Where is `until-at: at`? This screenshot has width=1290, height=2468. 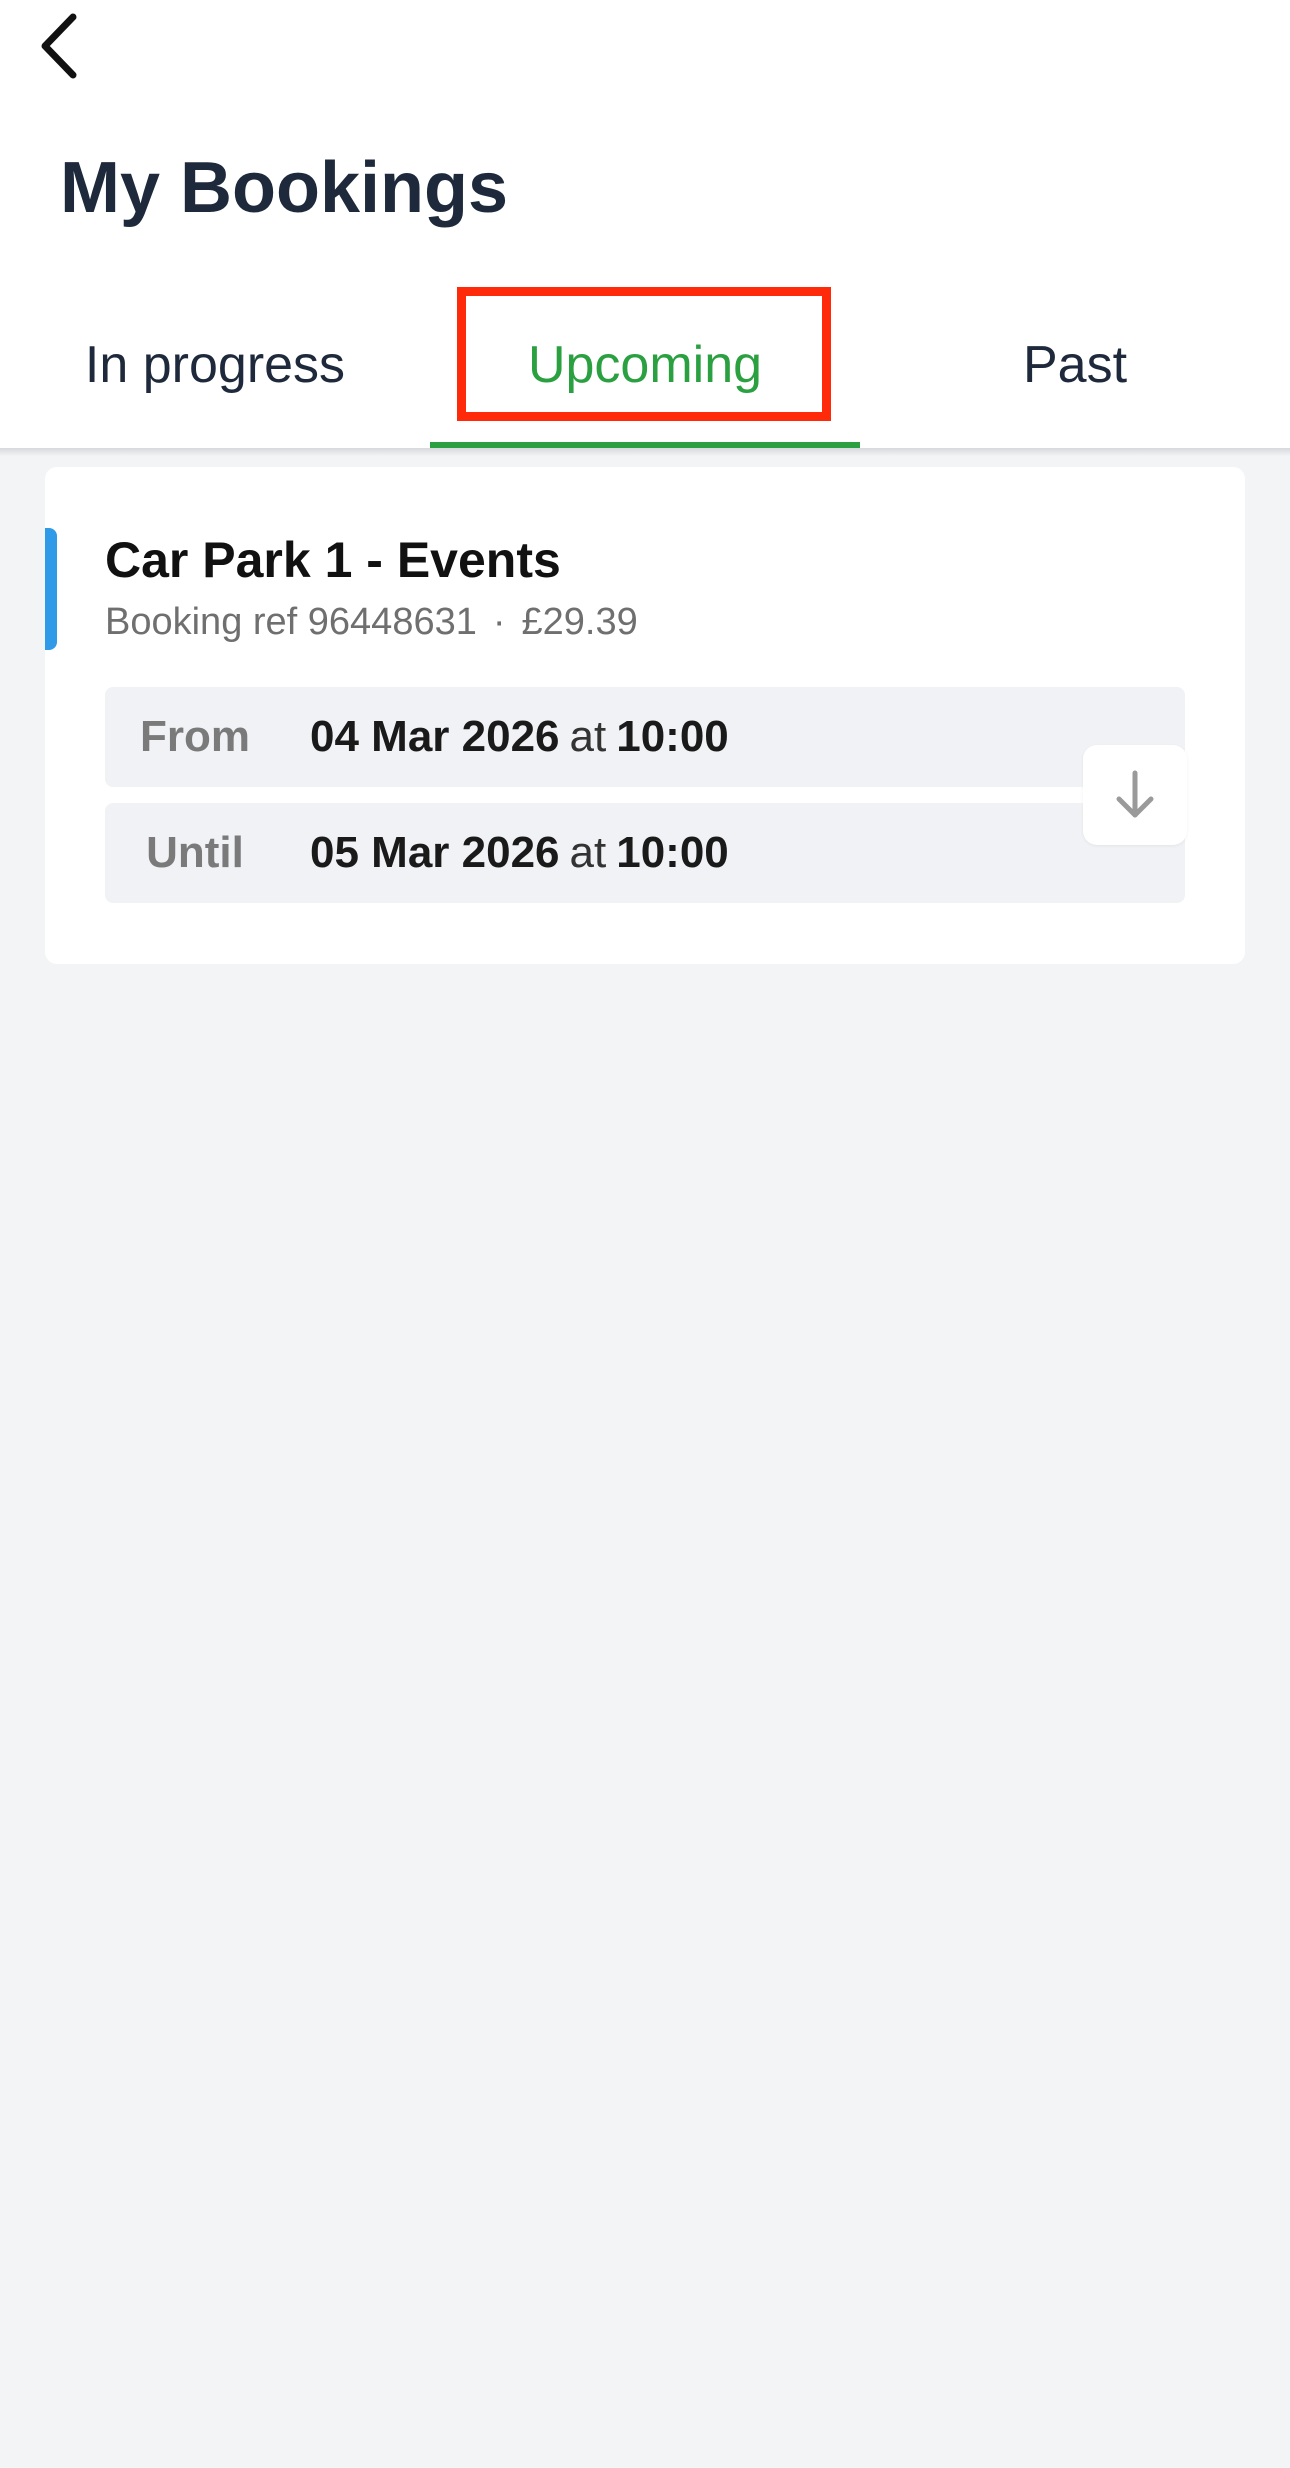 until-at: at is located at coordinates (588, 852).